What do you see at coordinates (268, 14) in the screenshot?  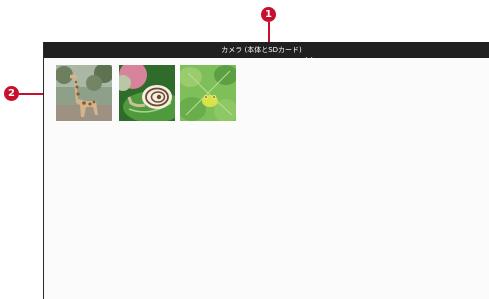 I see `callout-marker-1: 1` at bounding box center [268, 14].